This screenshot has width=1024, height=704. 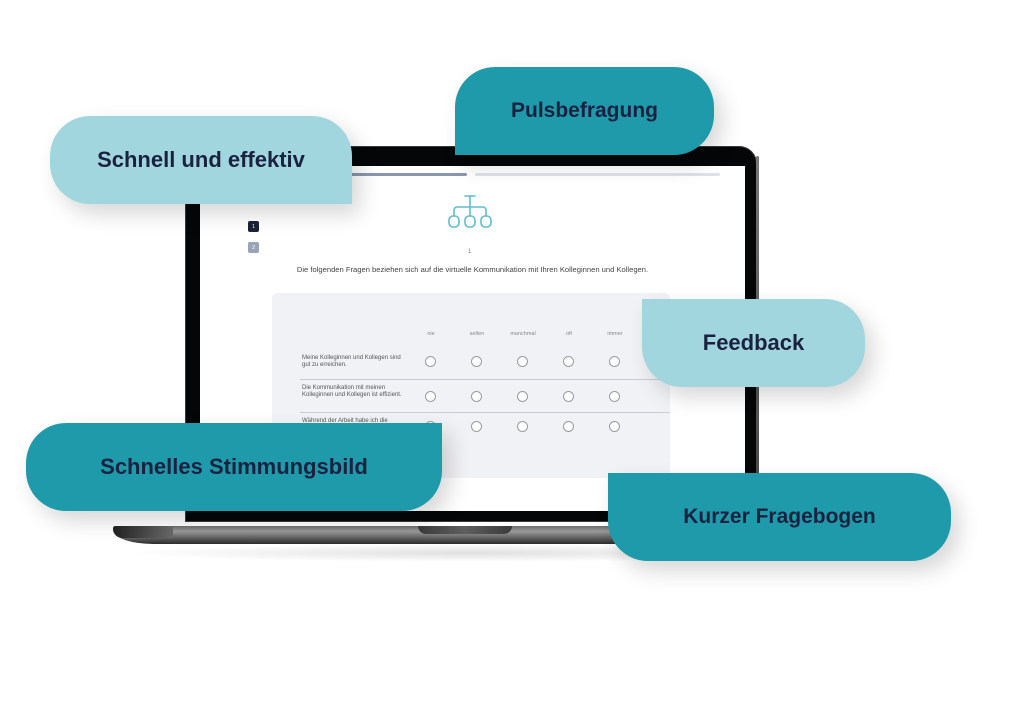 I want to click on step-1-button: 1, so click(x=253, y=226).